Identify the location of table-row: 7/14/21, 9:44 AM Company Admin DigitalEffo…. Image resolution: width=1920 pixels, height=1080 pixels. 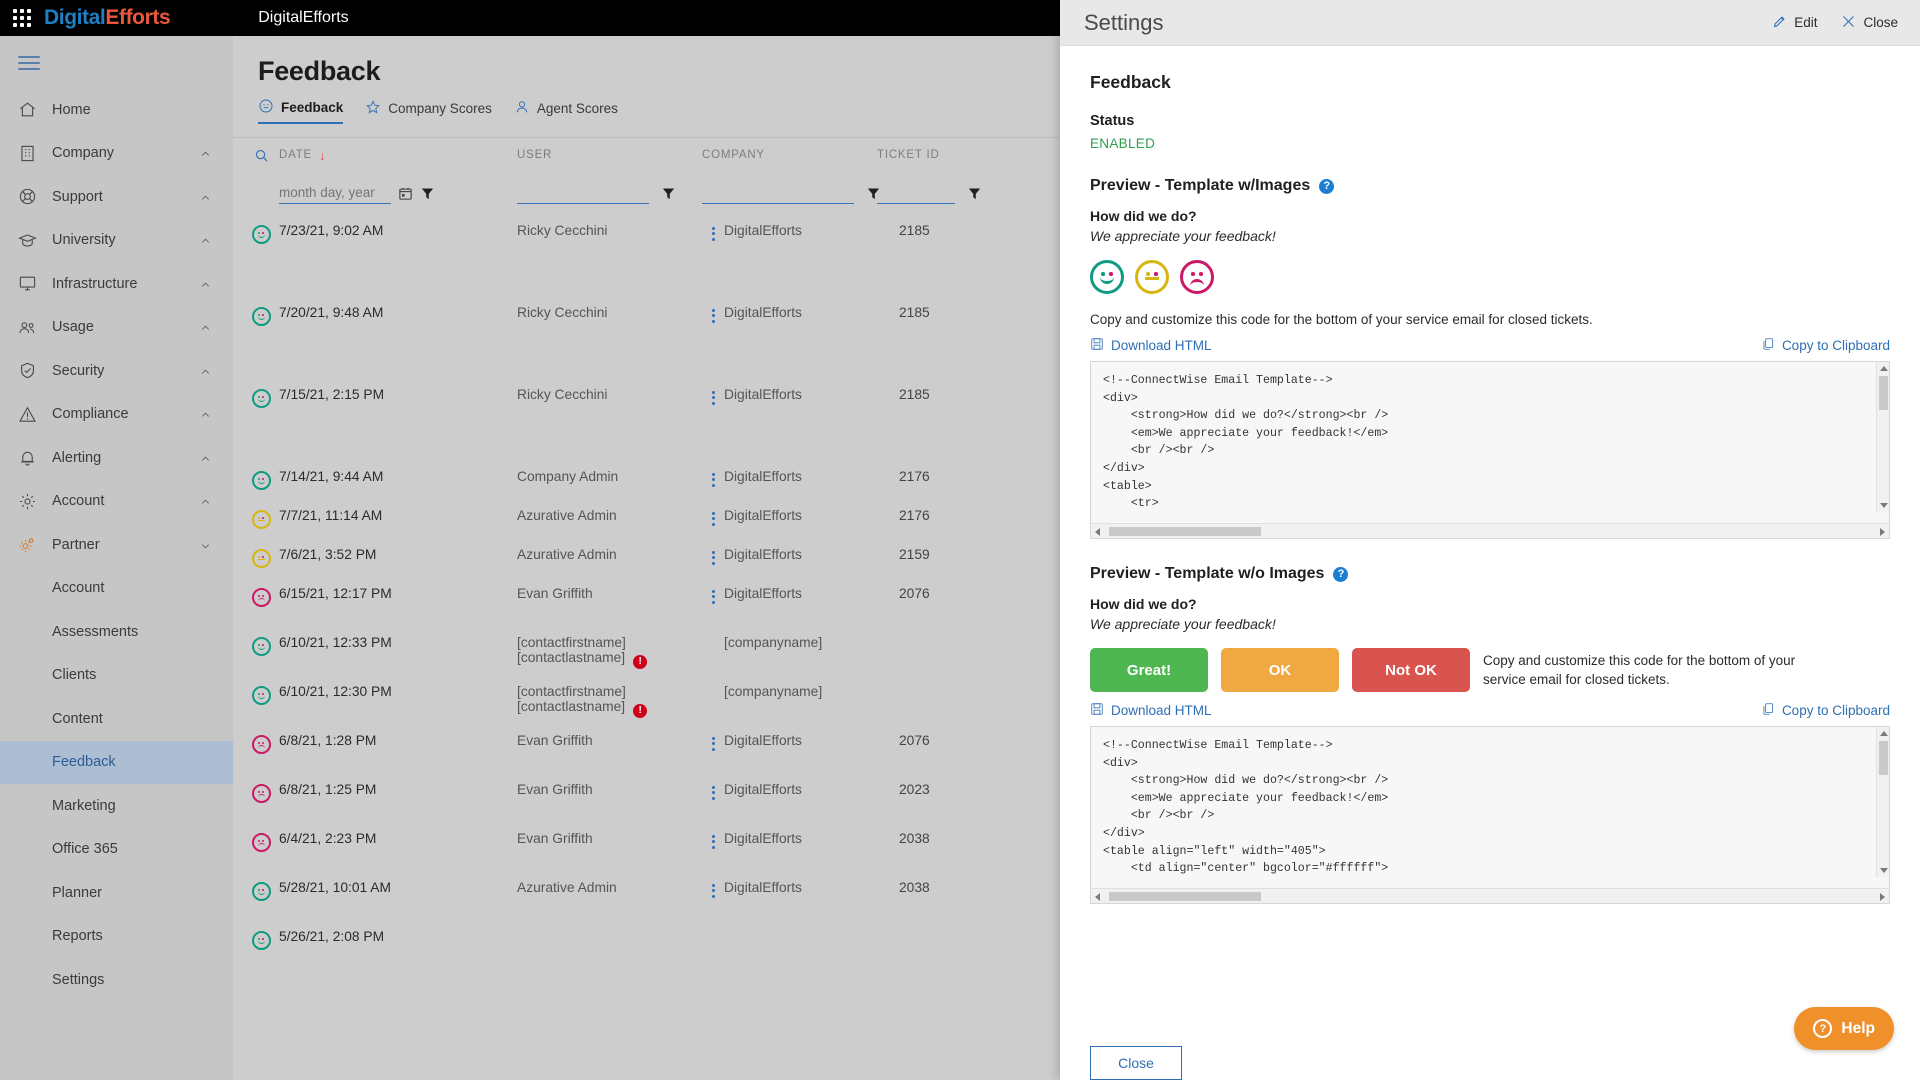
(646, 479).